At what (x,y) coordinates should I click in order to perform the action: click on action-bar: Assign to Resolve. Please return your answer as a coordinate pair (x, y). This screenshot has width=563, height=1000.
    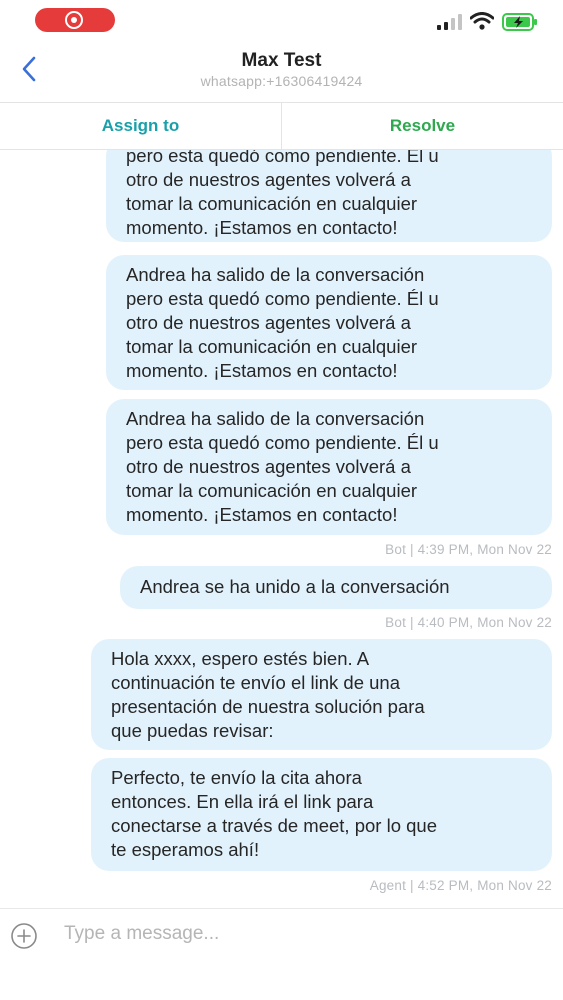
    Looking at the image, I should click on (281, 126).